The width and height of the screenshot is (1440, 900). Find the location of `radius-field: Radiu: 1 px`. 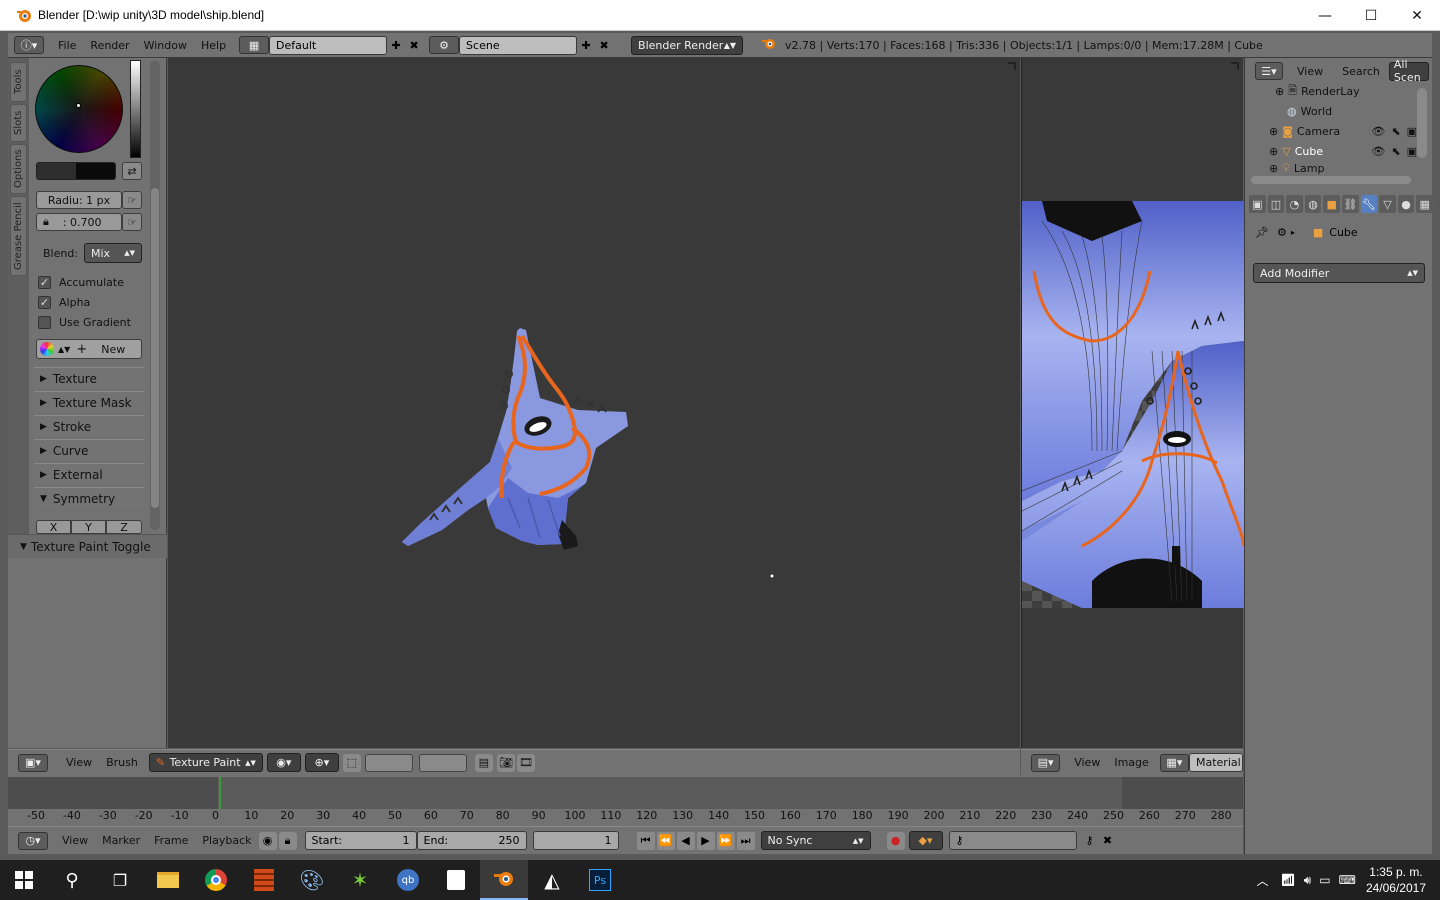

radius-field: Radiu: 1 px is located at coordinates (79, 200).